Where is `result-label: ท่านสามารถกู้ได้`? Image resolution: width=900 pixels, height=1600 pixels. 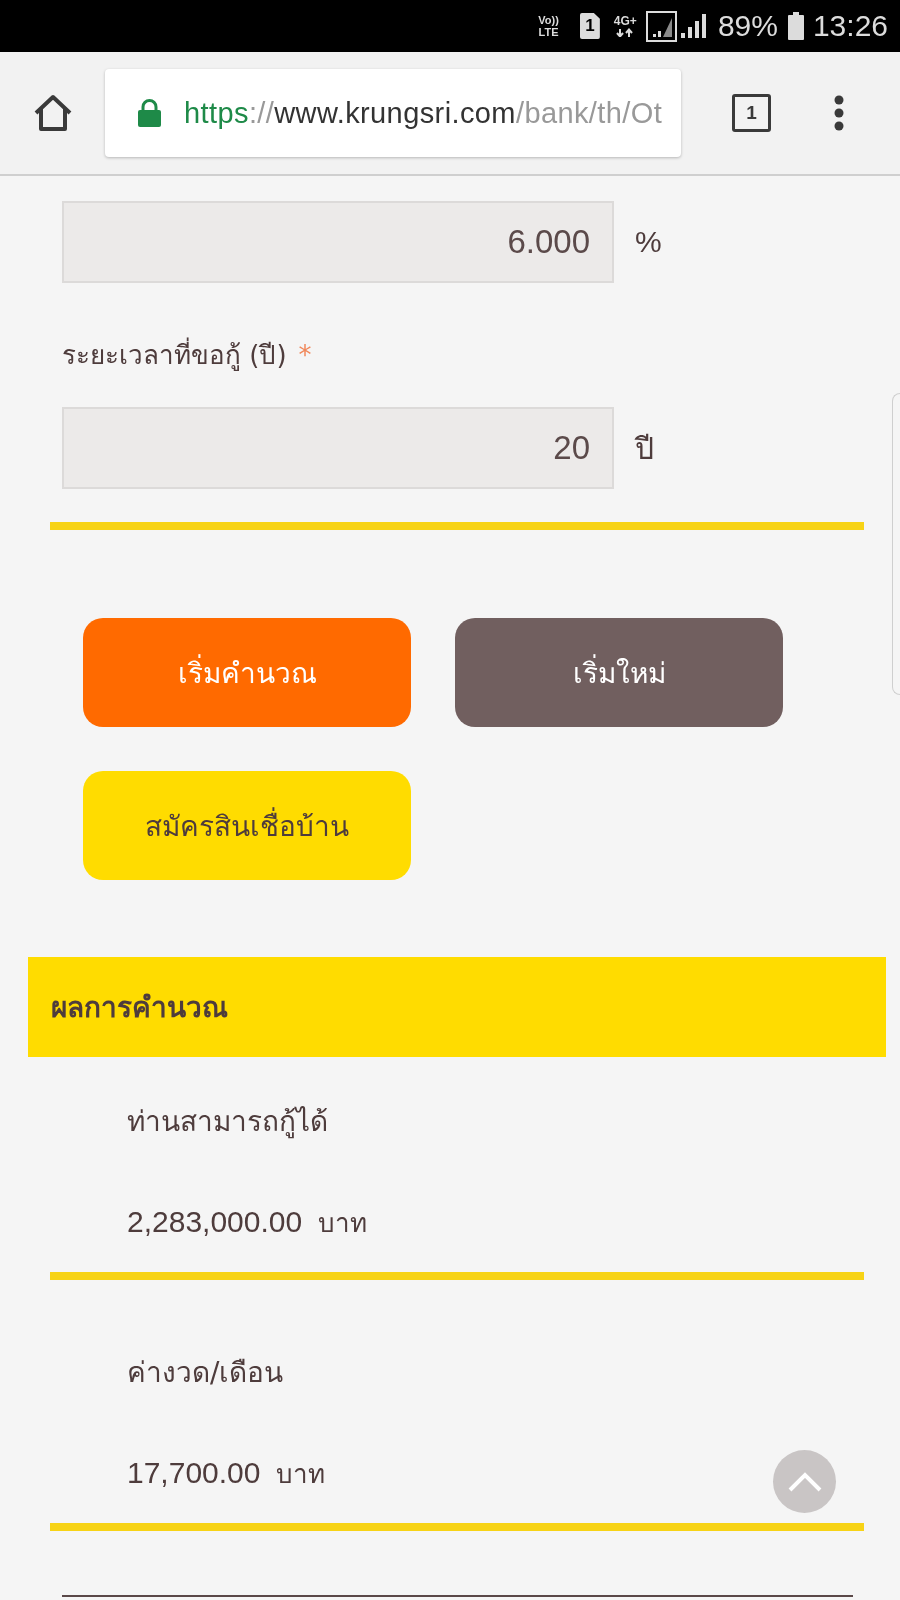 result-label: ท่านสามารถกู้ได้ is located at coordinates (227, 1122).